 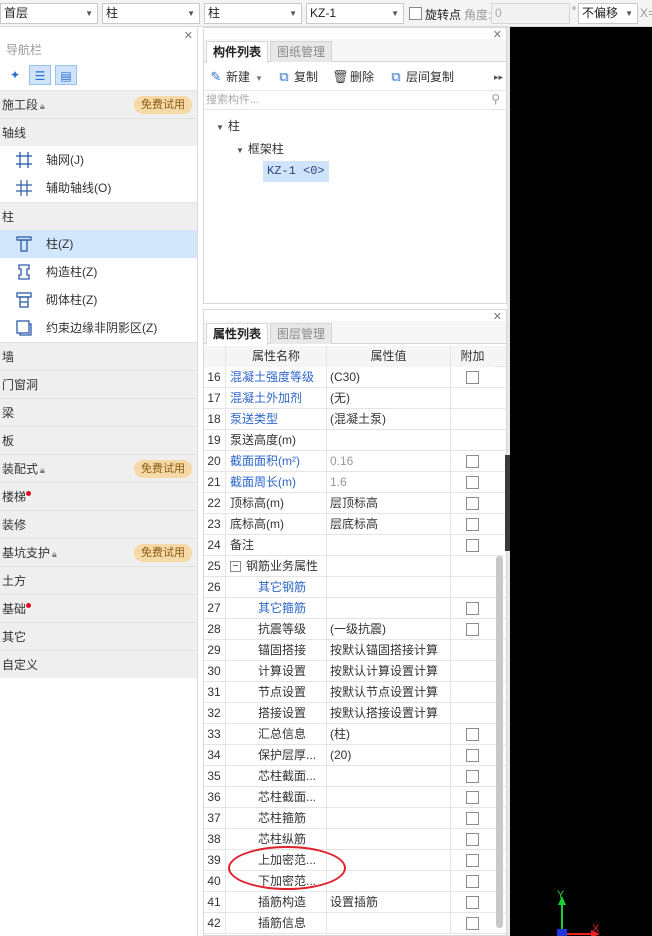 I want to click on nav-category-earthwork: 土方, so click(x=98, y=580).